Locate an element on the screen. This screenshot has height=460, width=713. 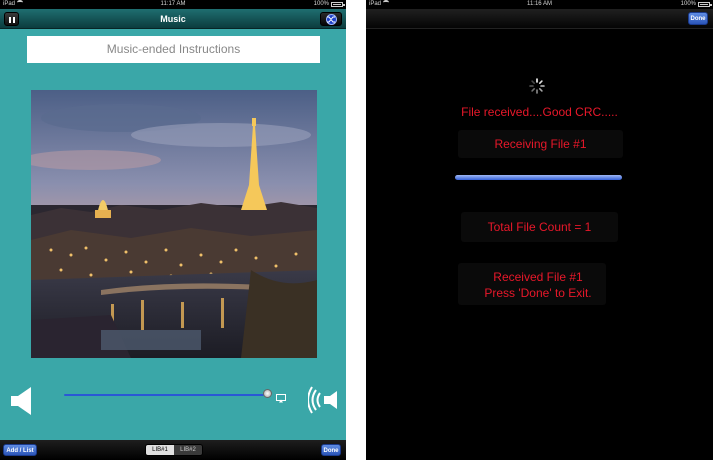
activity-spinner-icon is located at coordinates (537, 86).